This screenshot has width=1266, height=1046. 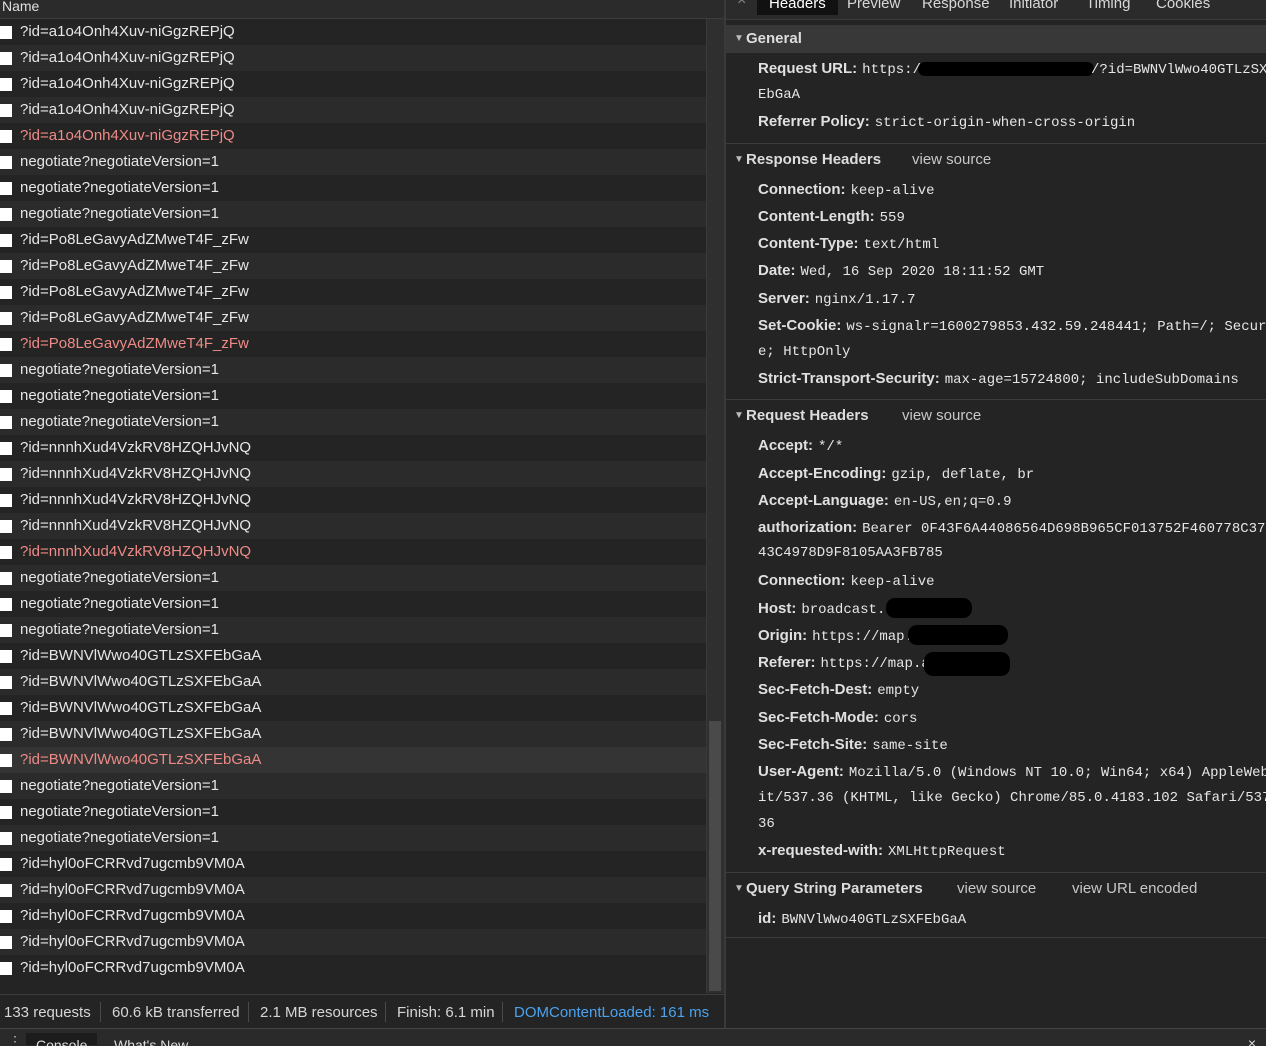 I want to click on request-list-scrollbar, so click(x=715, y=506).